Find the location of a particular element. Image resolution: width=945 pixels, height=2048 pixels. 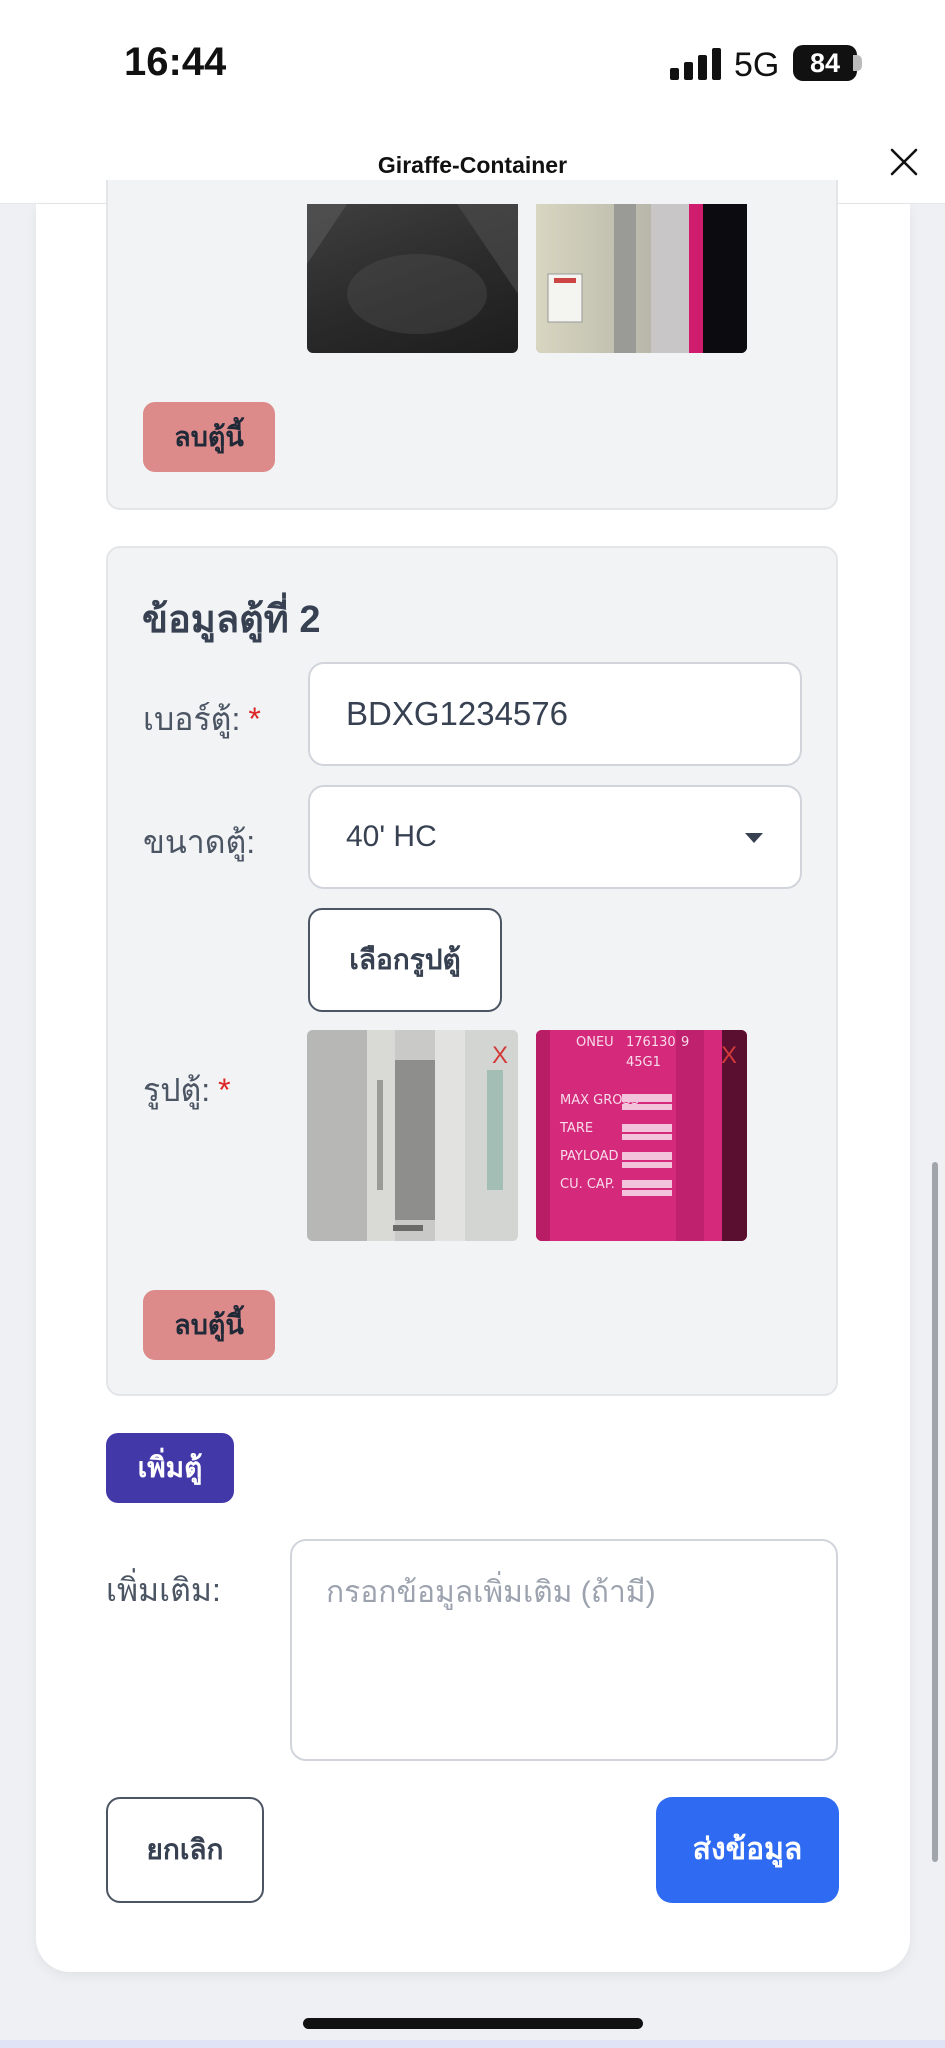

svg-text: 176130 is located at coordinates (651, 1042).